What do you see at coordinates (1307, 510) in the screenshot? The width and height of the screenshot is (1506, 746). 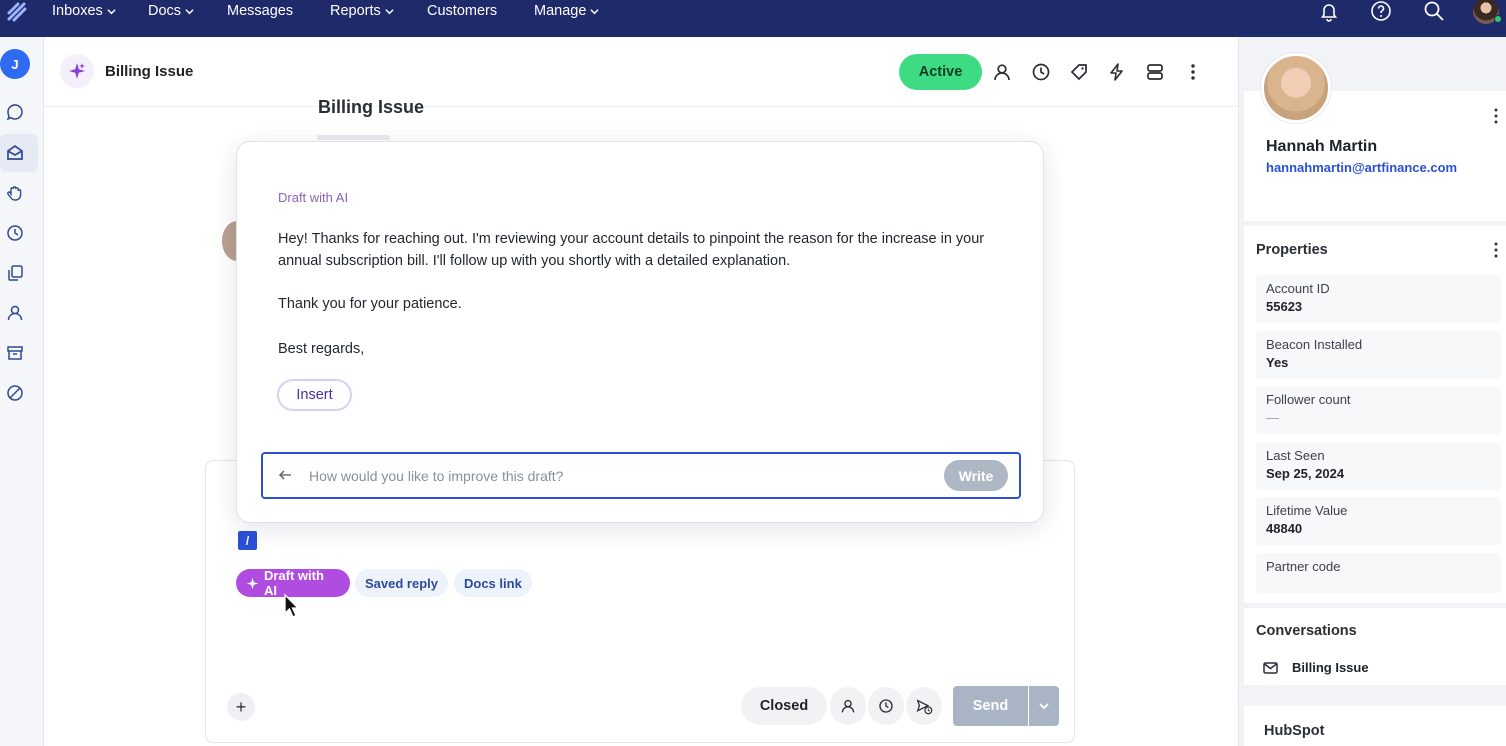 I see `property-label: Lifetime Value` at bounding box center [1307, 510].